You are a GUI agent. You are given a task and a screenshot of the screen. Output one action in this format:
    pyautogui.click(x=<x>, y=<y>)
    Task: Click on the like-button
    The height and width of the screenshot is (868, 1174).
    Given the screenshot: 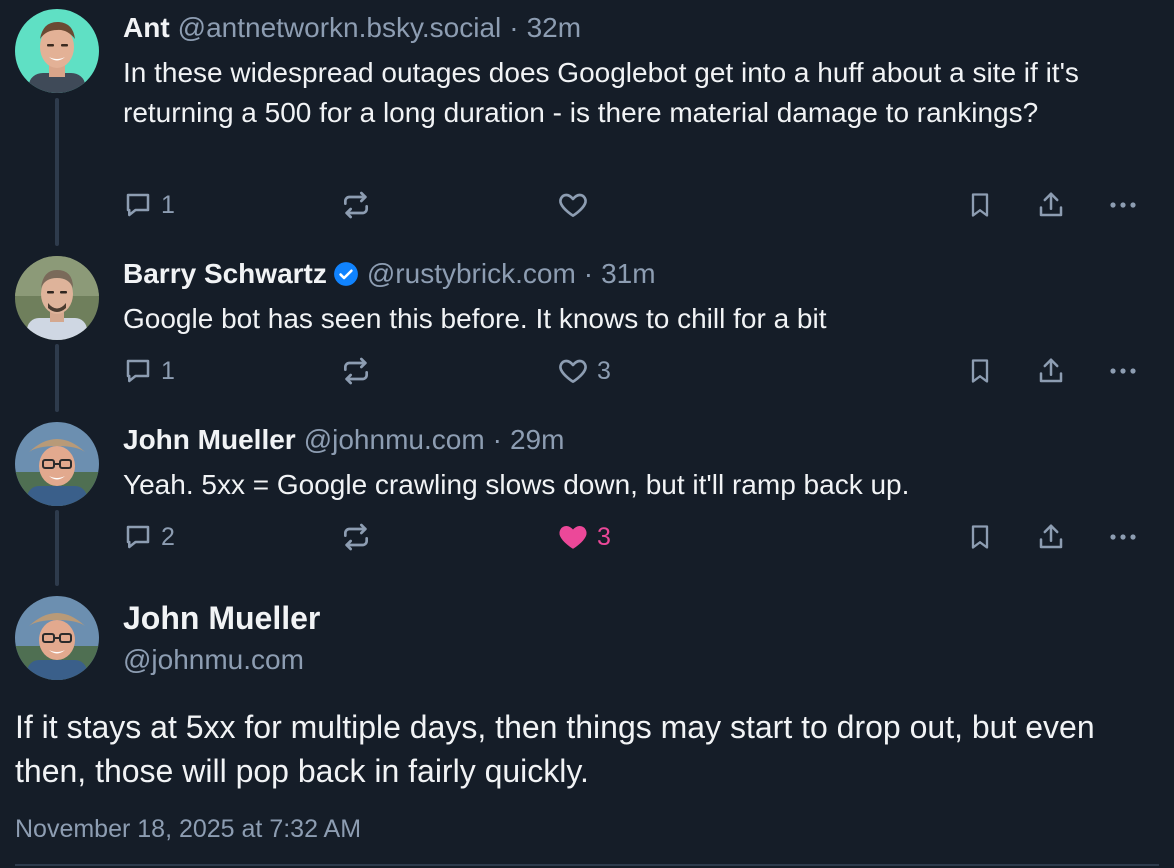 What is the action you would take?
    pyautogui.click(x=573, y=205)
    